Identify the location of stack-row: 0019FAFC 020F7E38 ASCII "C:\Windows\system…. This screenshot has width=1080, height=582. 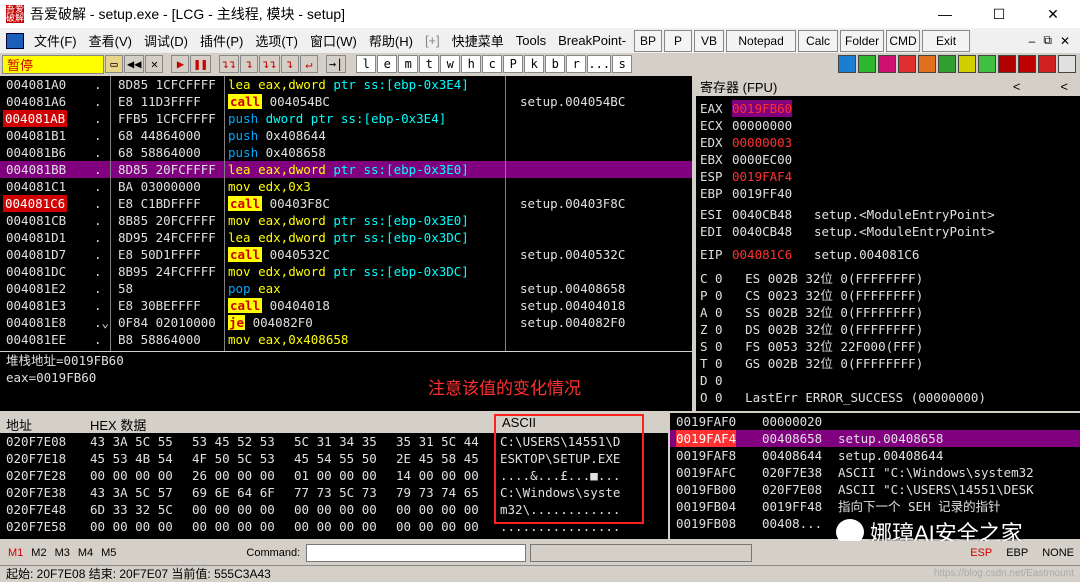
(875, 472).